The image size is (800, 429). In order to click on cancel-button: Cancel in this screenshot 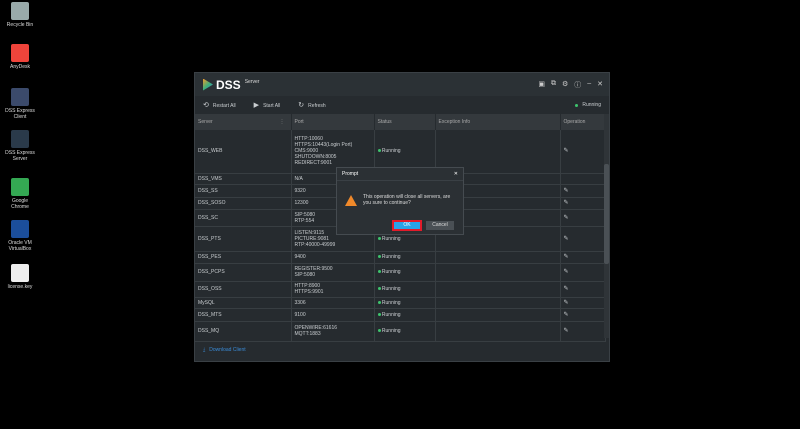, I will do `click(440, 225)`.